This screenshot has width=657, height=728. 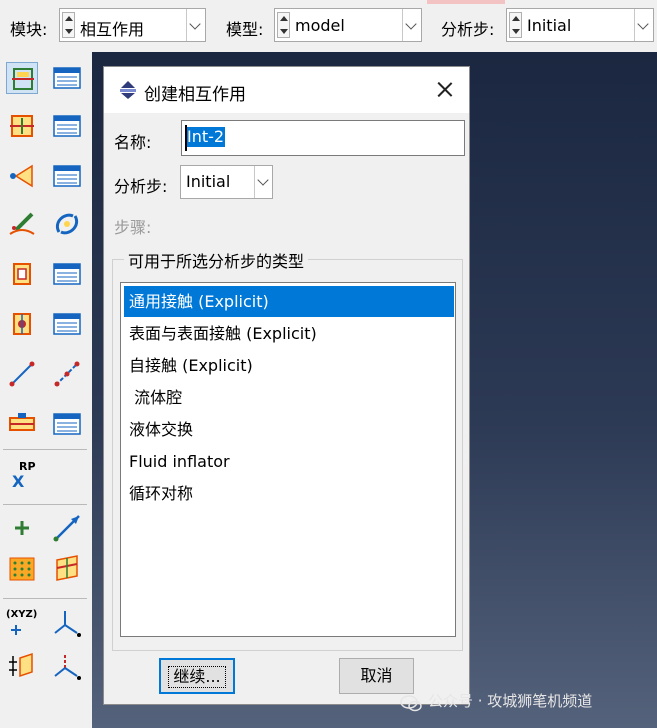 I want to click on name-value: Int-2, so click(x=206, y=137).